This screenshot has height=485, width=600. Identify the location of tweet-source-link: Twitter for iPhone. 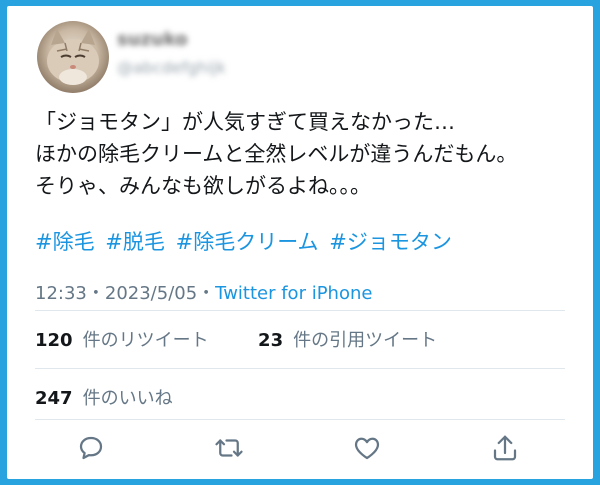
(293, 293).